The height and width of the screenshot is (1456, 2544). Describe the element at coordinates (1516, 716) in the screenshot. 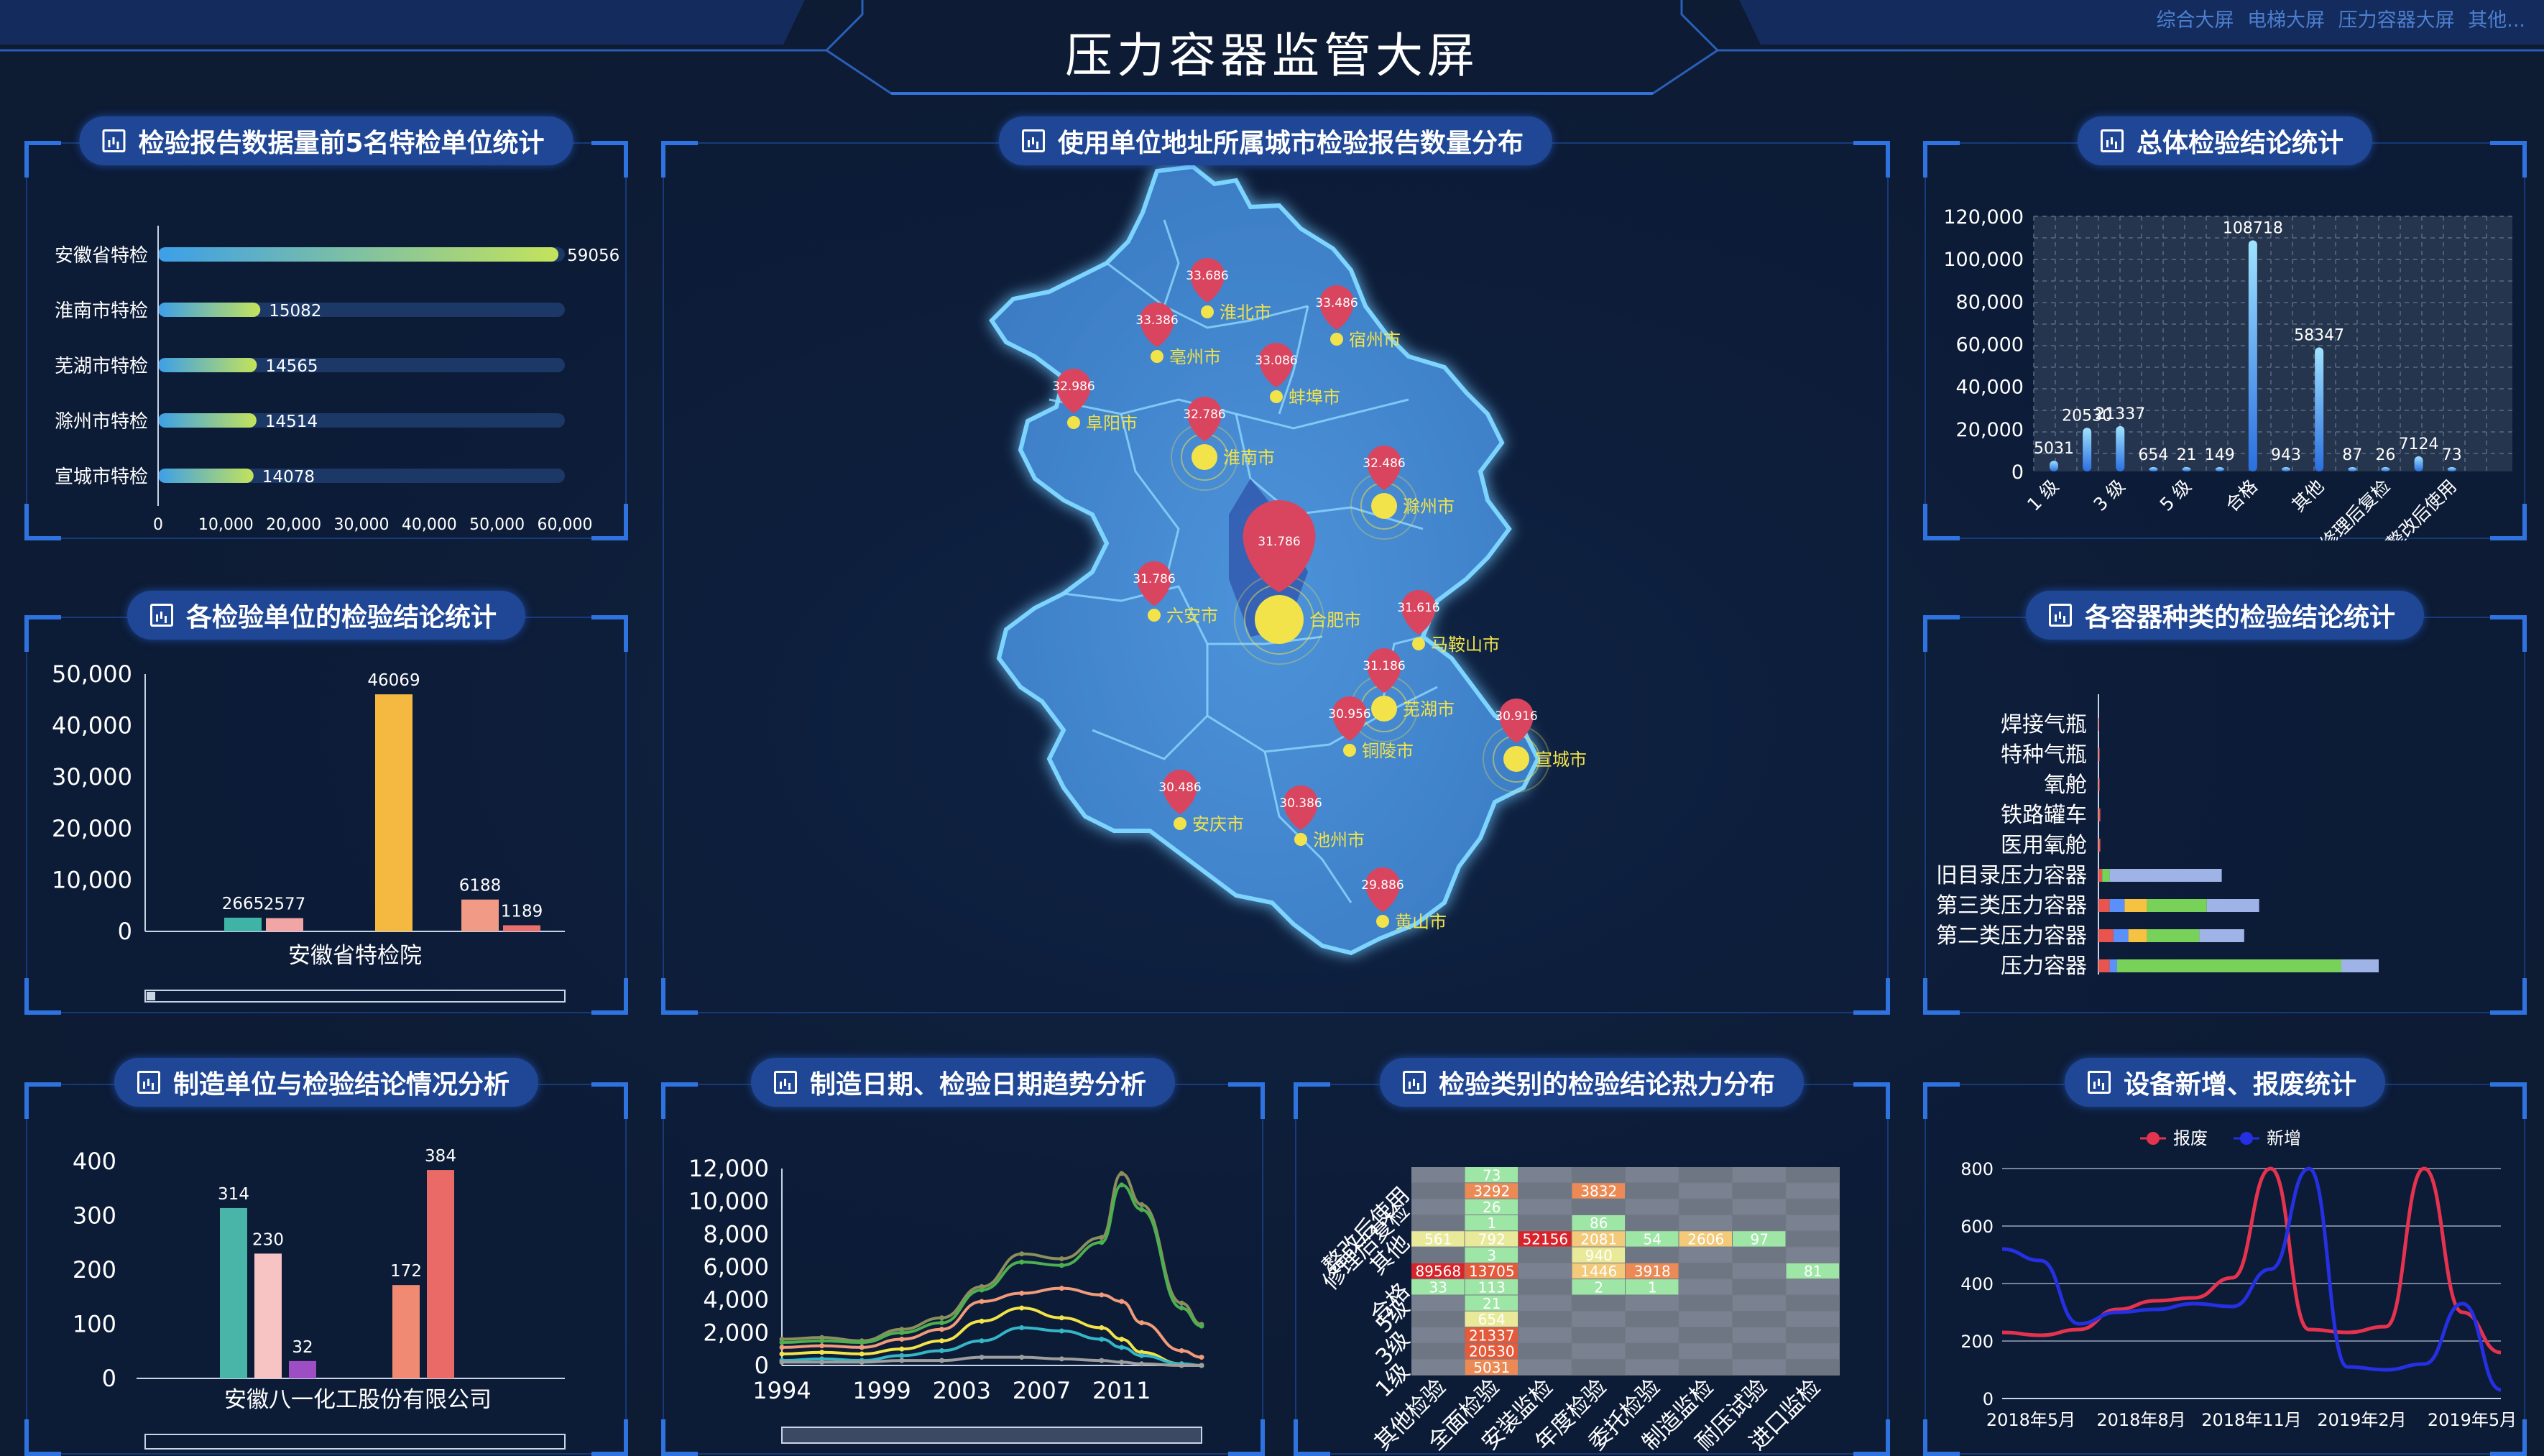

I see `pin-value: 30.916` at that location.